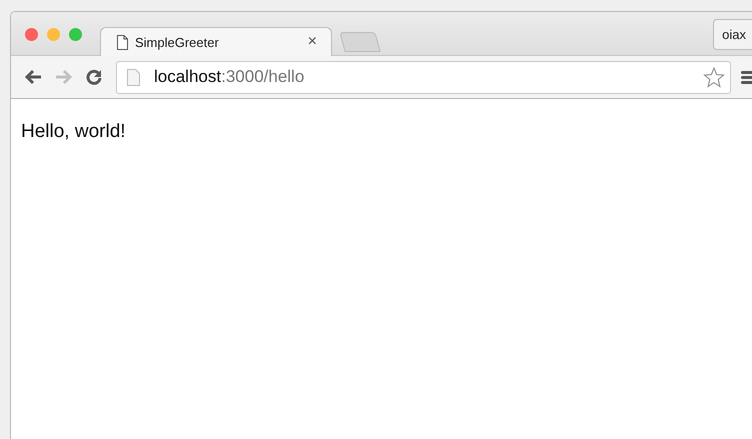 This screenshot has width=752, height=439. I want to click on new-tab-button, so click(360, 42).